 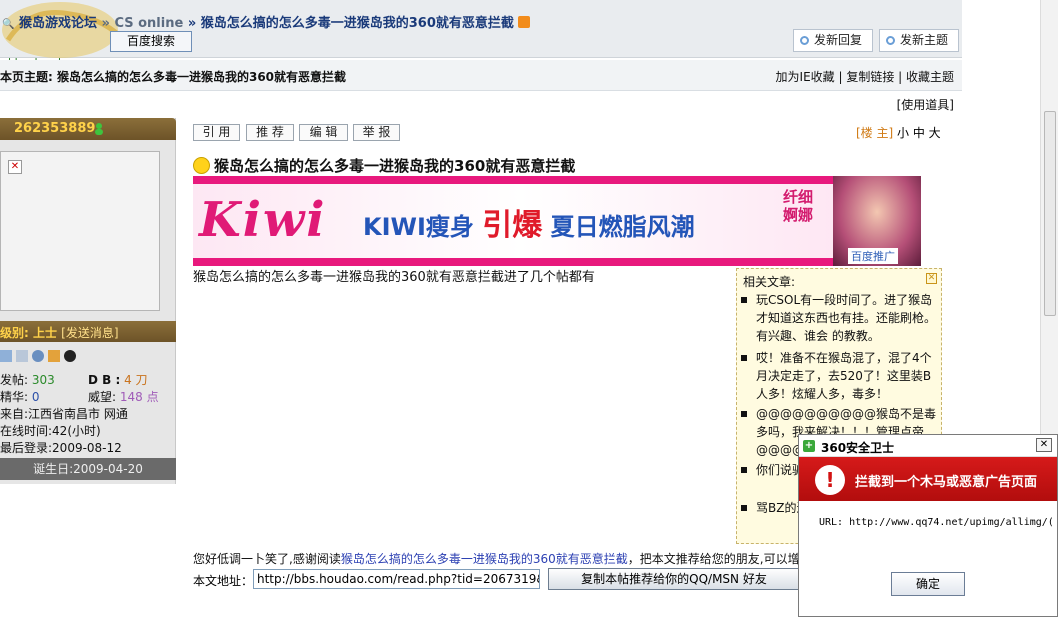 I want to click on elite-label: 精华:, so click(x=14, y=397).